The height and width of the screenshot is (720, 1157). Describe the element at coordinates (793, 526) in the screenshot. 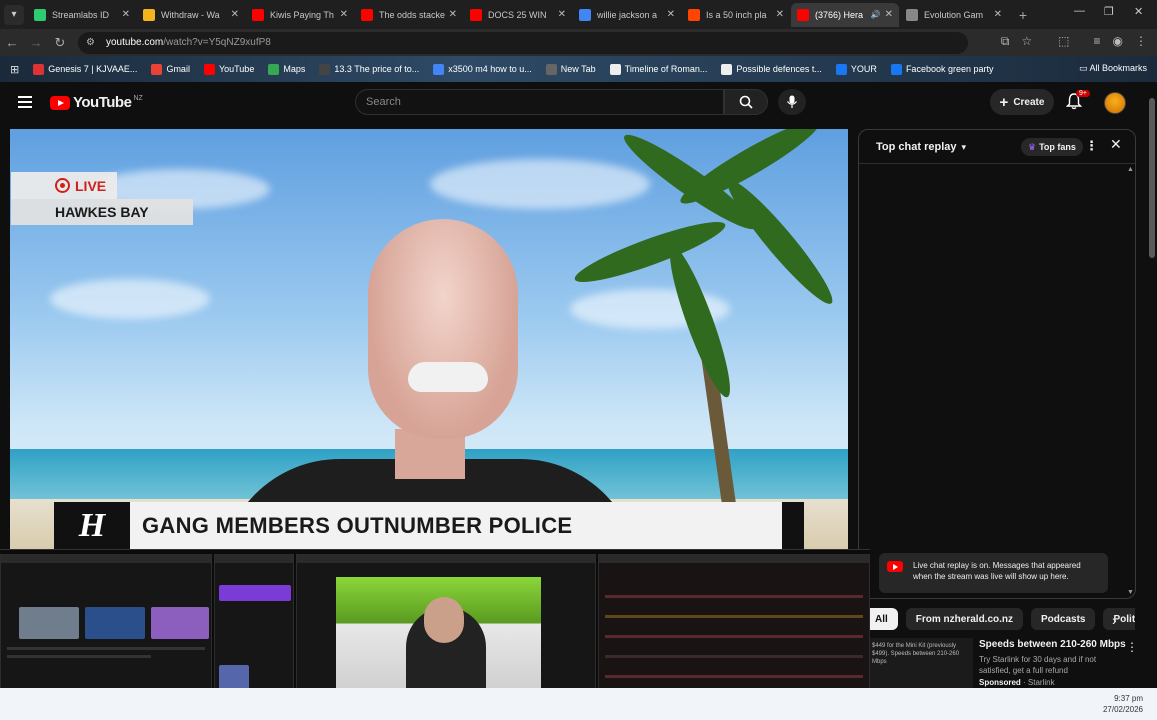

I see `lower-third-end-block` at that location.